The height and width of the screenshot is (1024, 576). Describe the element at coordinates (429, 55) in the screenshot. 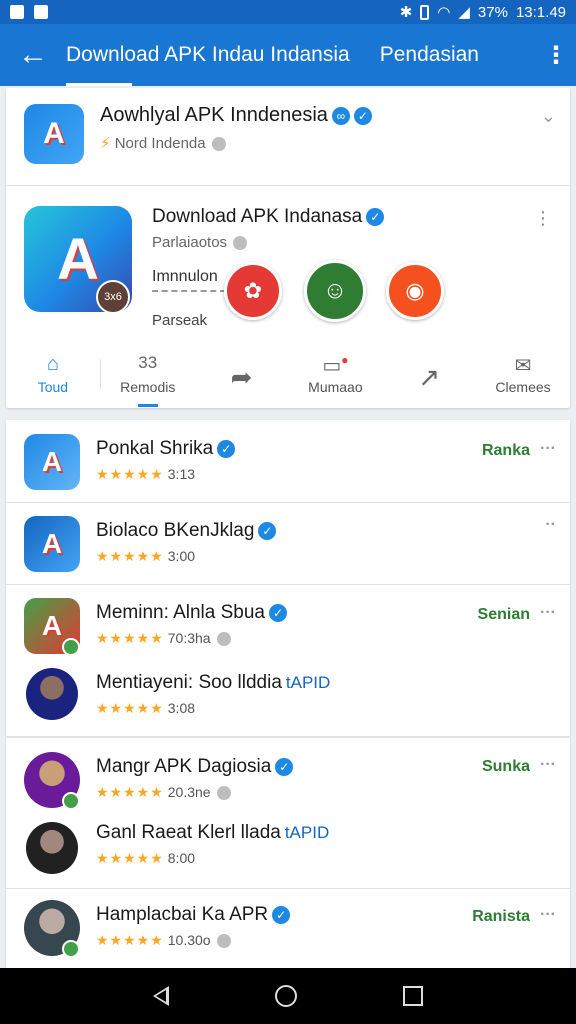

I see `tab-pendasian: Pendasian` at that location.